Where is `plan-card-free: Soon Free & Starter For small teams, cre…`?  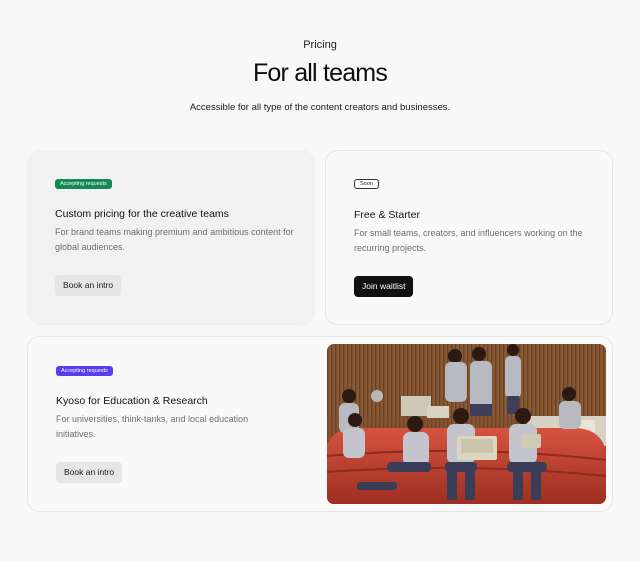 plan-card-free: Soon Free & Starter For small teams, cre… is located at coordinates (469, 237).